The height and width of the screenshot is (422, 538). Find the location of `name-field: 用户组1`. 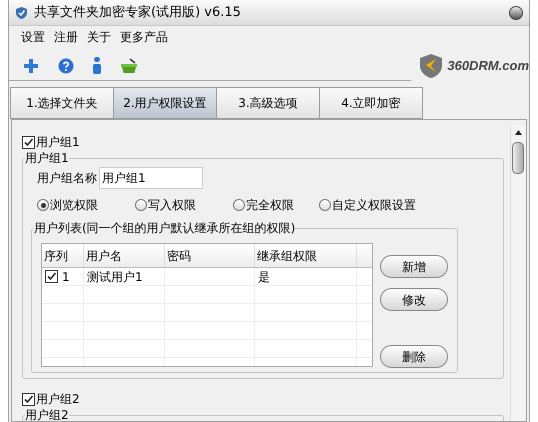

name-field: 用户组1 is located at coordinates (151, 178).